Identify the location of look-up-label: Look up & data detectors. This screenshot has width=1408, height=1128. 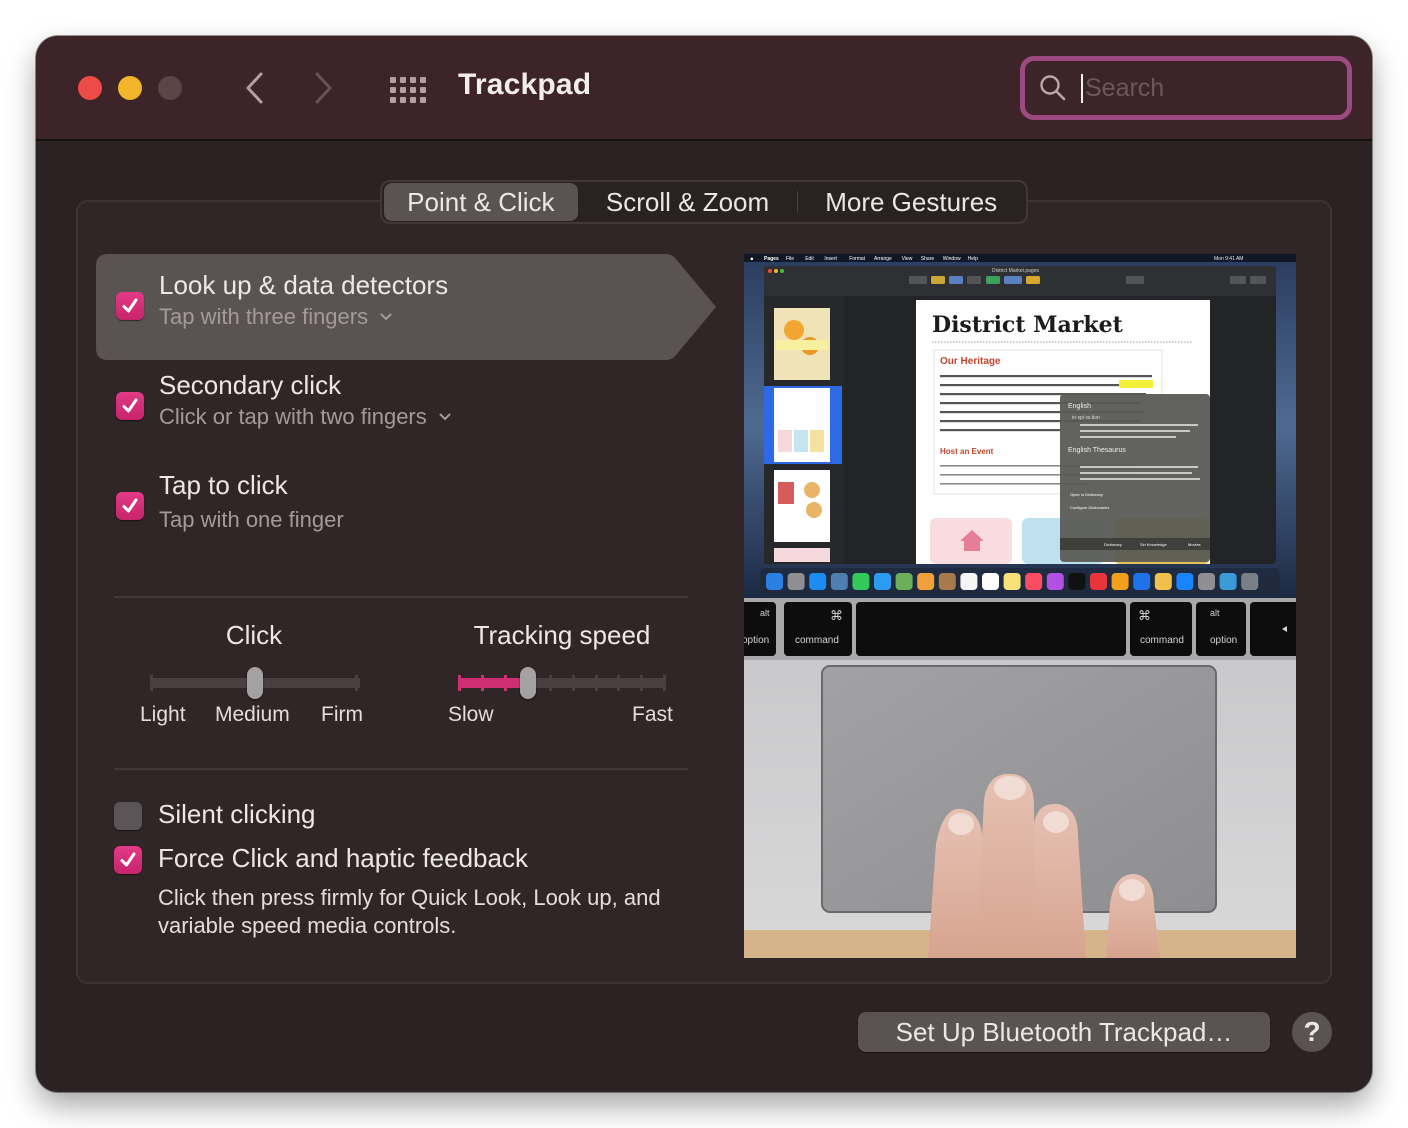
(304, 285).